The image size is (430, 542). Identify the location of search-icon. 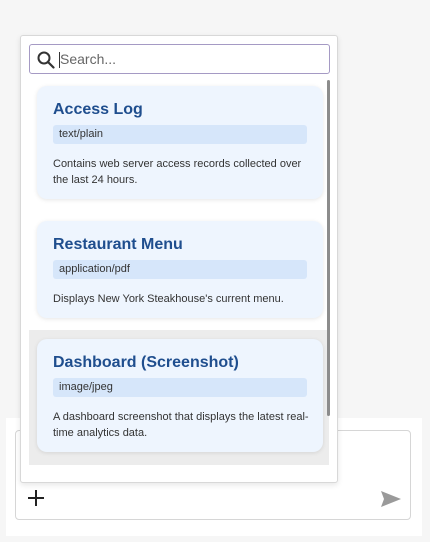
(46, 60).